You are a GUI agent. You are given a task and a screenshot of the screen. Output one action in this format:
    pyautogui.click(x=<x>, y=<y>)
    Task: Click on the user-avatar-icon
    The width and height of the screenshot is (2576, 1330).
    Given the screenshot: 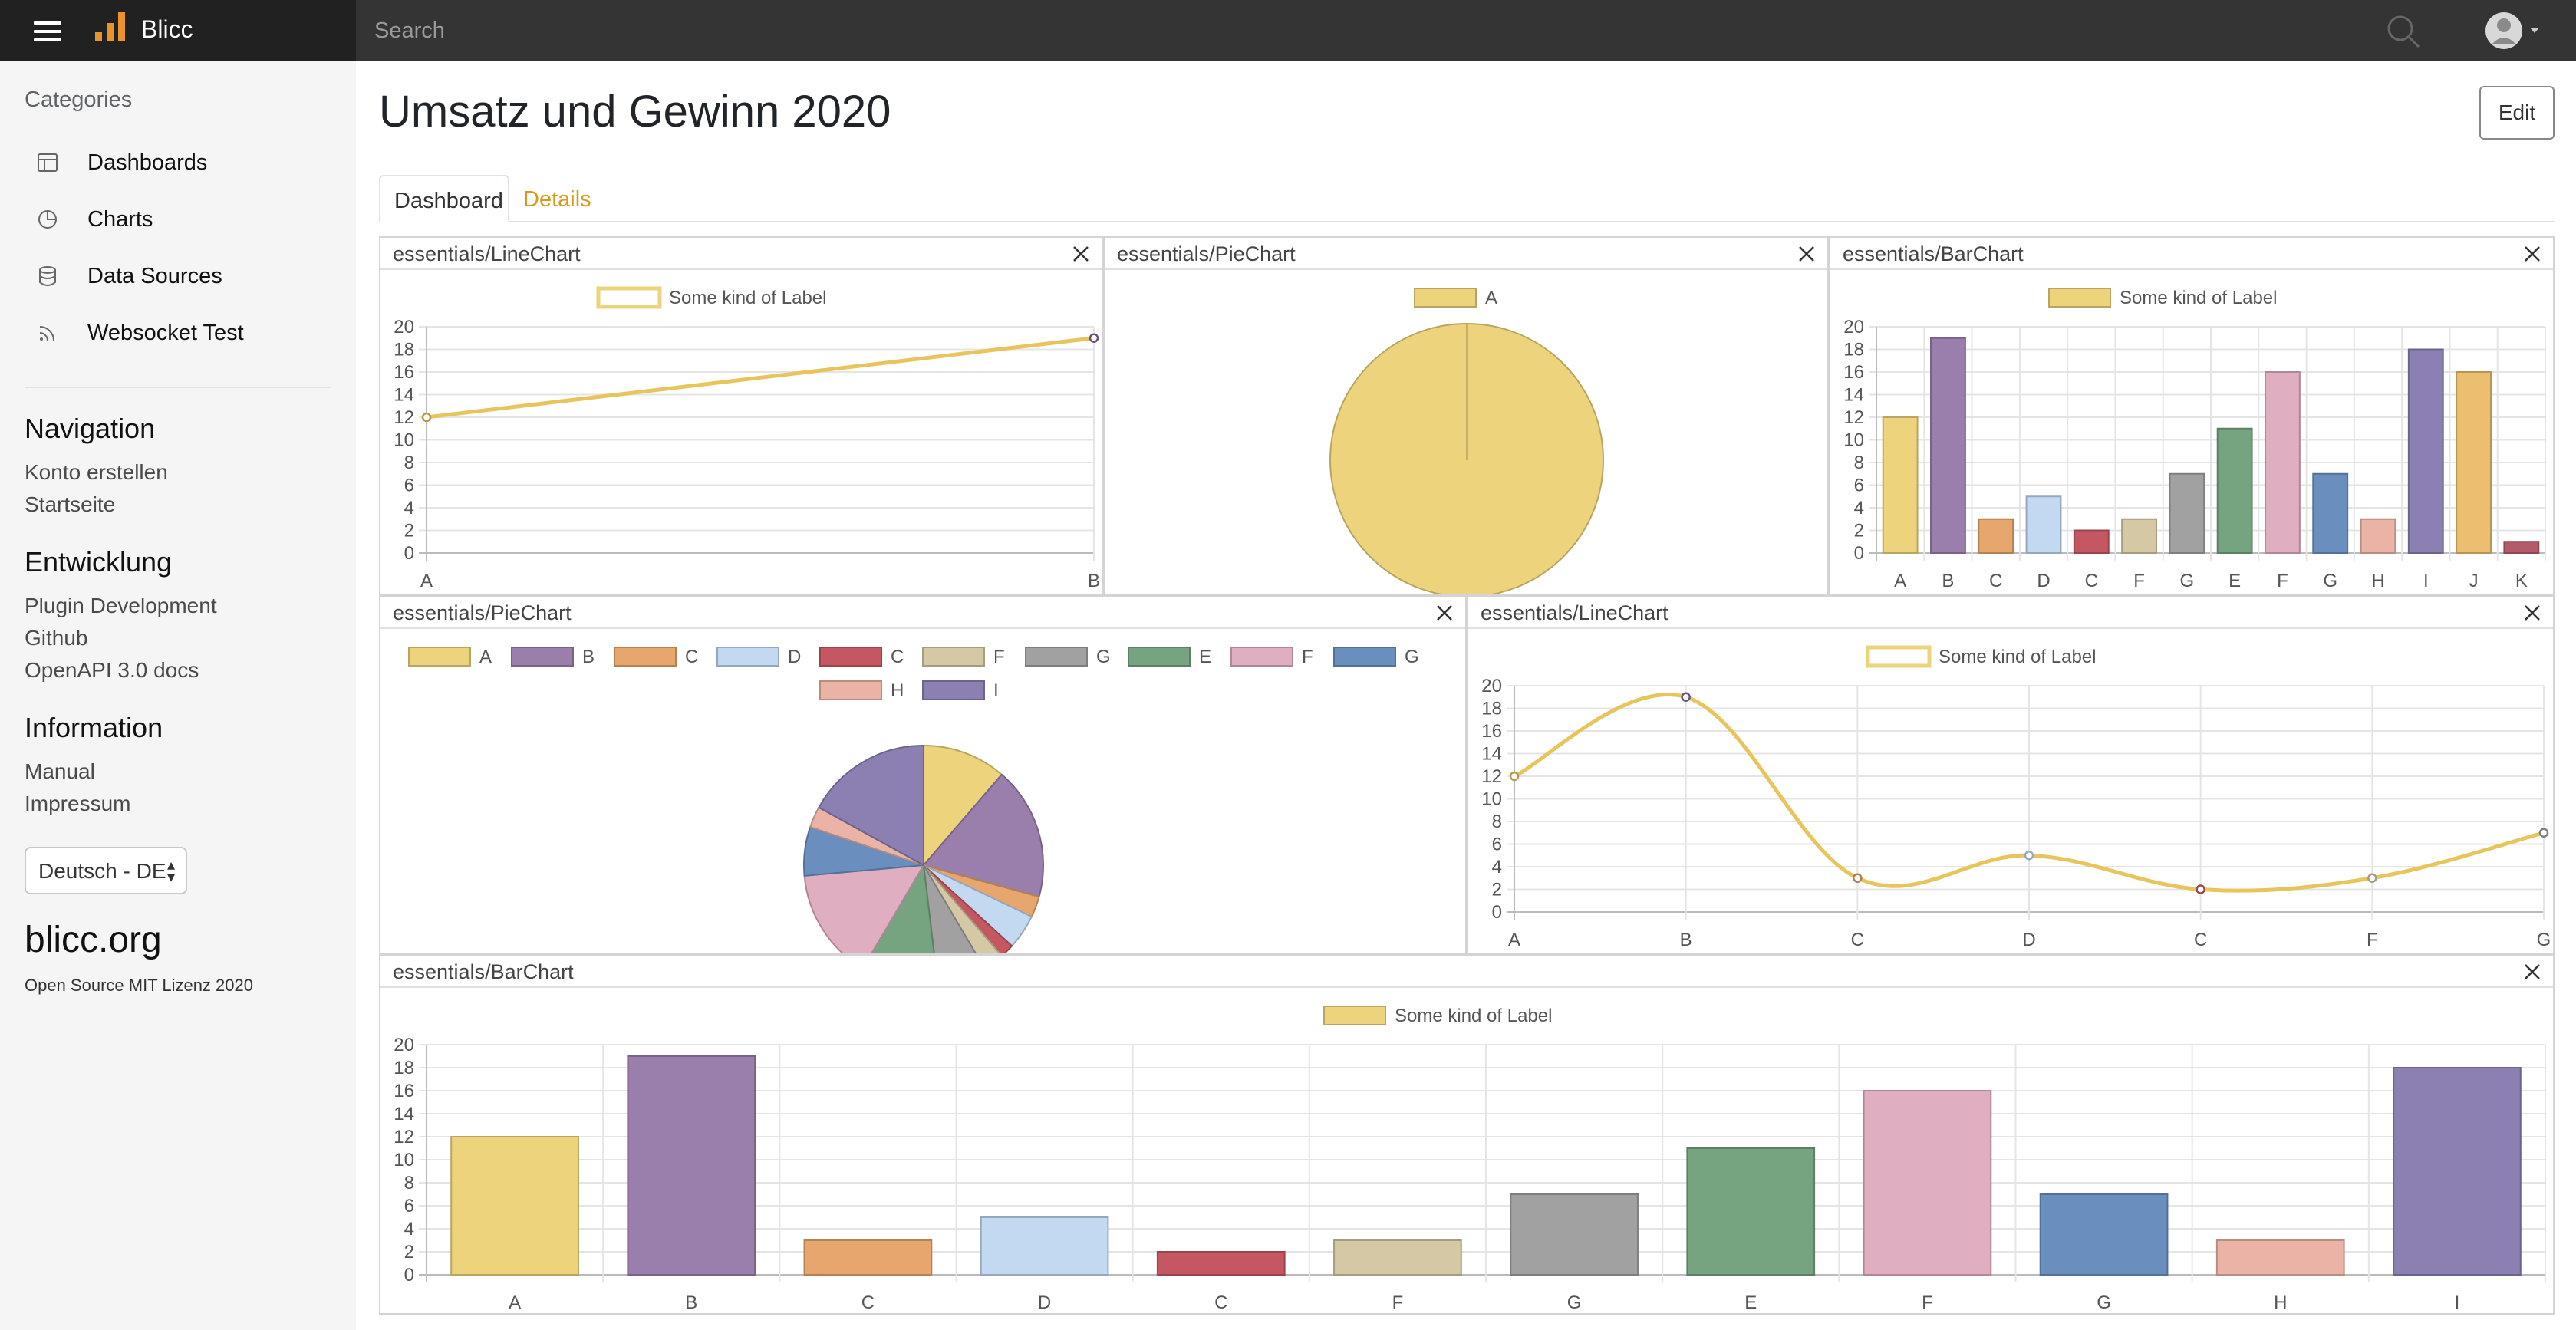 What is the action you would take?
    pyautogui.click(x=2516, y=31)
    